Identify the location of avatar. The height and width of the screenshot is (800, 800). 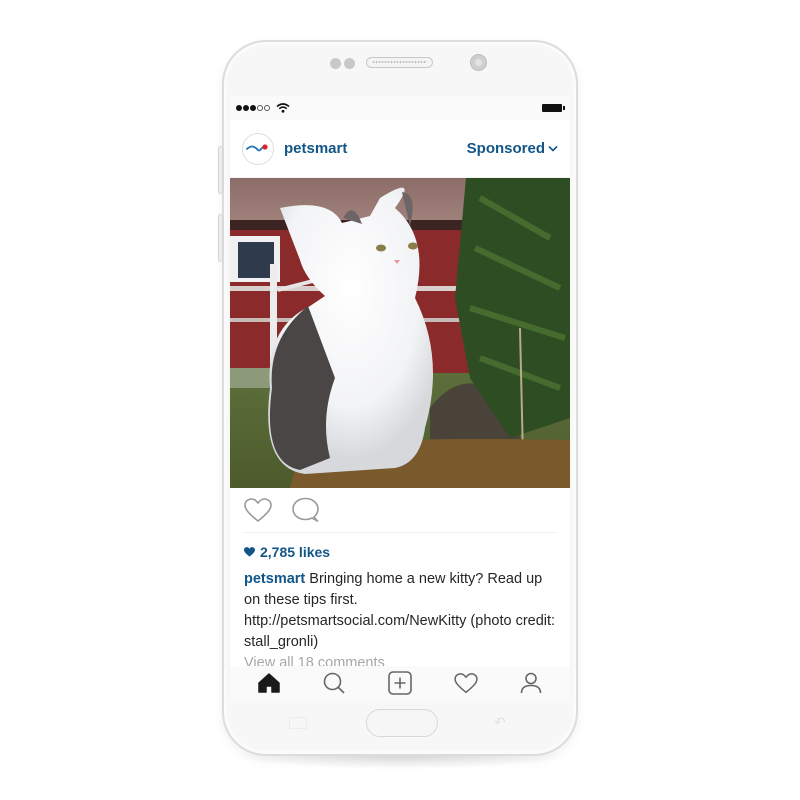
(258, 148).